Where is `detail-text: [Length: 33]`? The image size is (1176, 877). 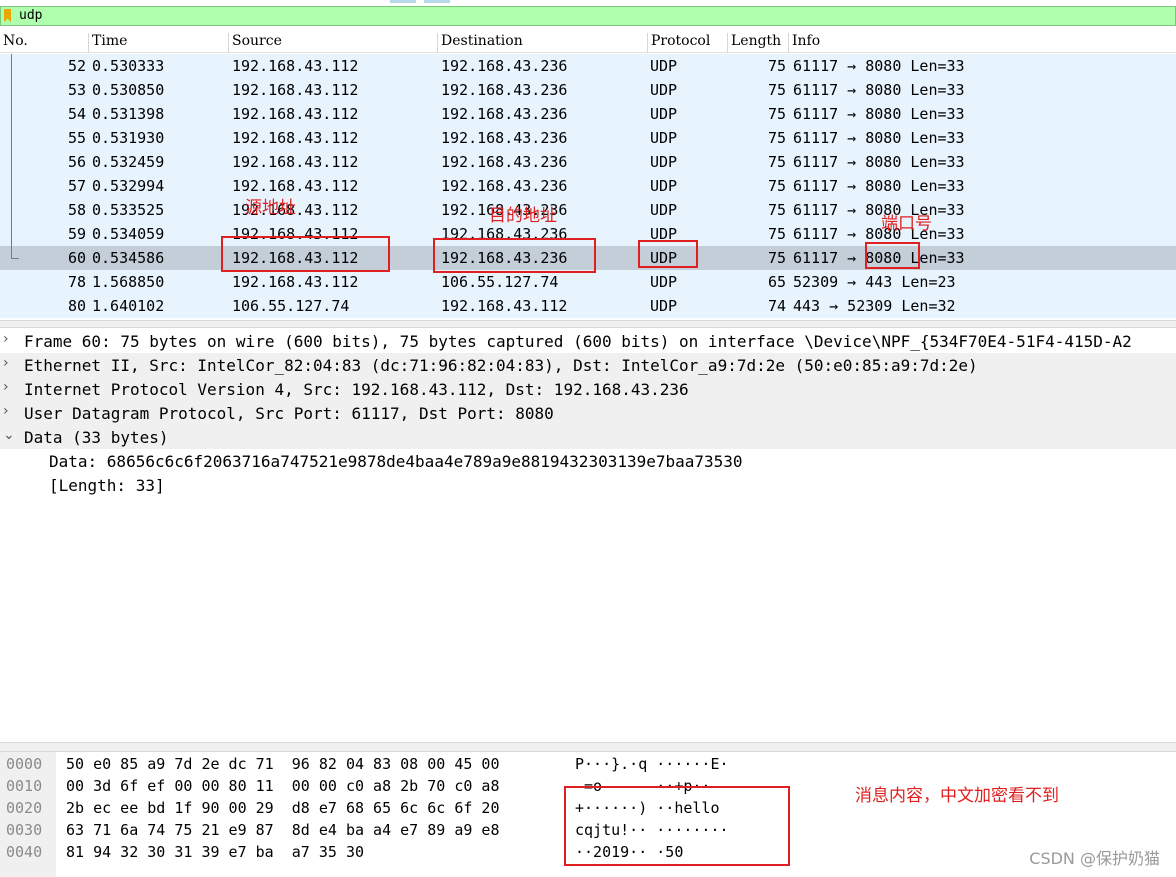 detail-text: [Length: 33] is located at coordinates (107, 485).